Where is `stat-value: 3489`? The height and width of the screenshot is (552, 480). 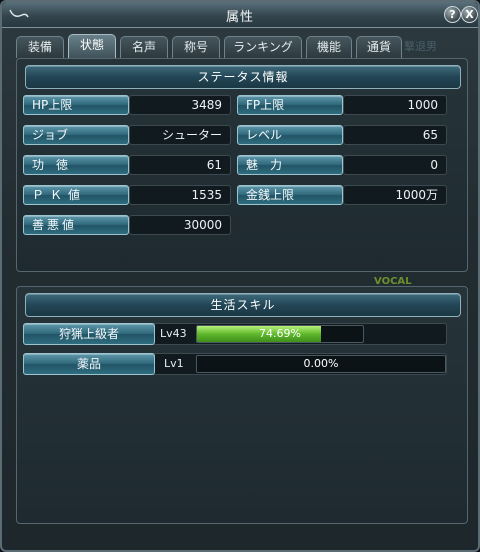 stat-value: 3489 is located at coordinates (180, 105).